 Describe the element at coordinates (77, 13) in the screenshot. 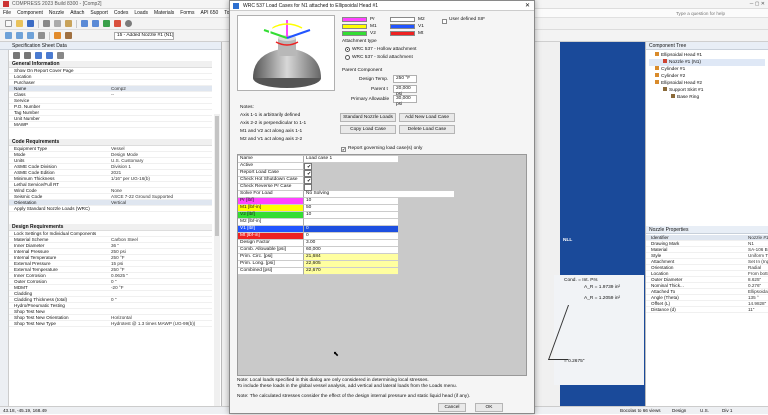

I see `menu-attach: Attach` at that location.